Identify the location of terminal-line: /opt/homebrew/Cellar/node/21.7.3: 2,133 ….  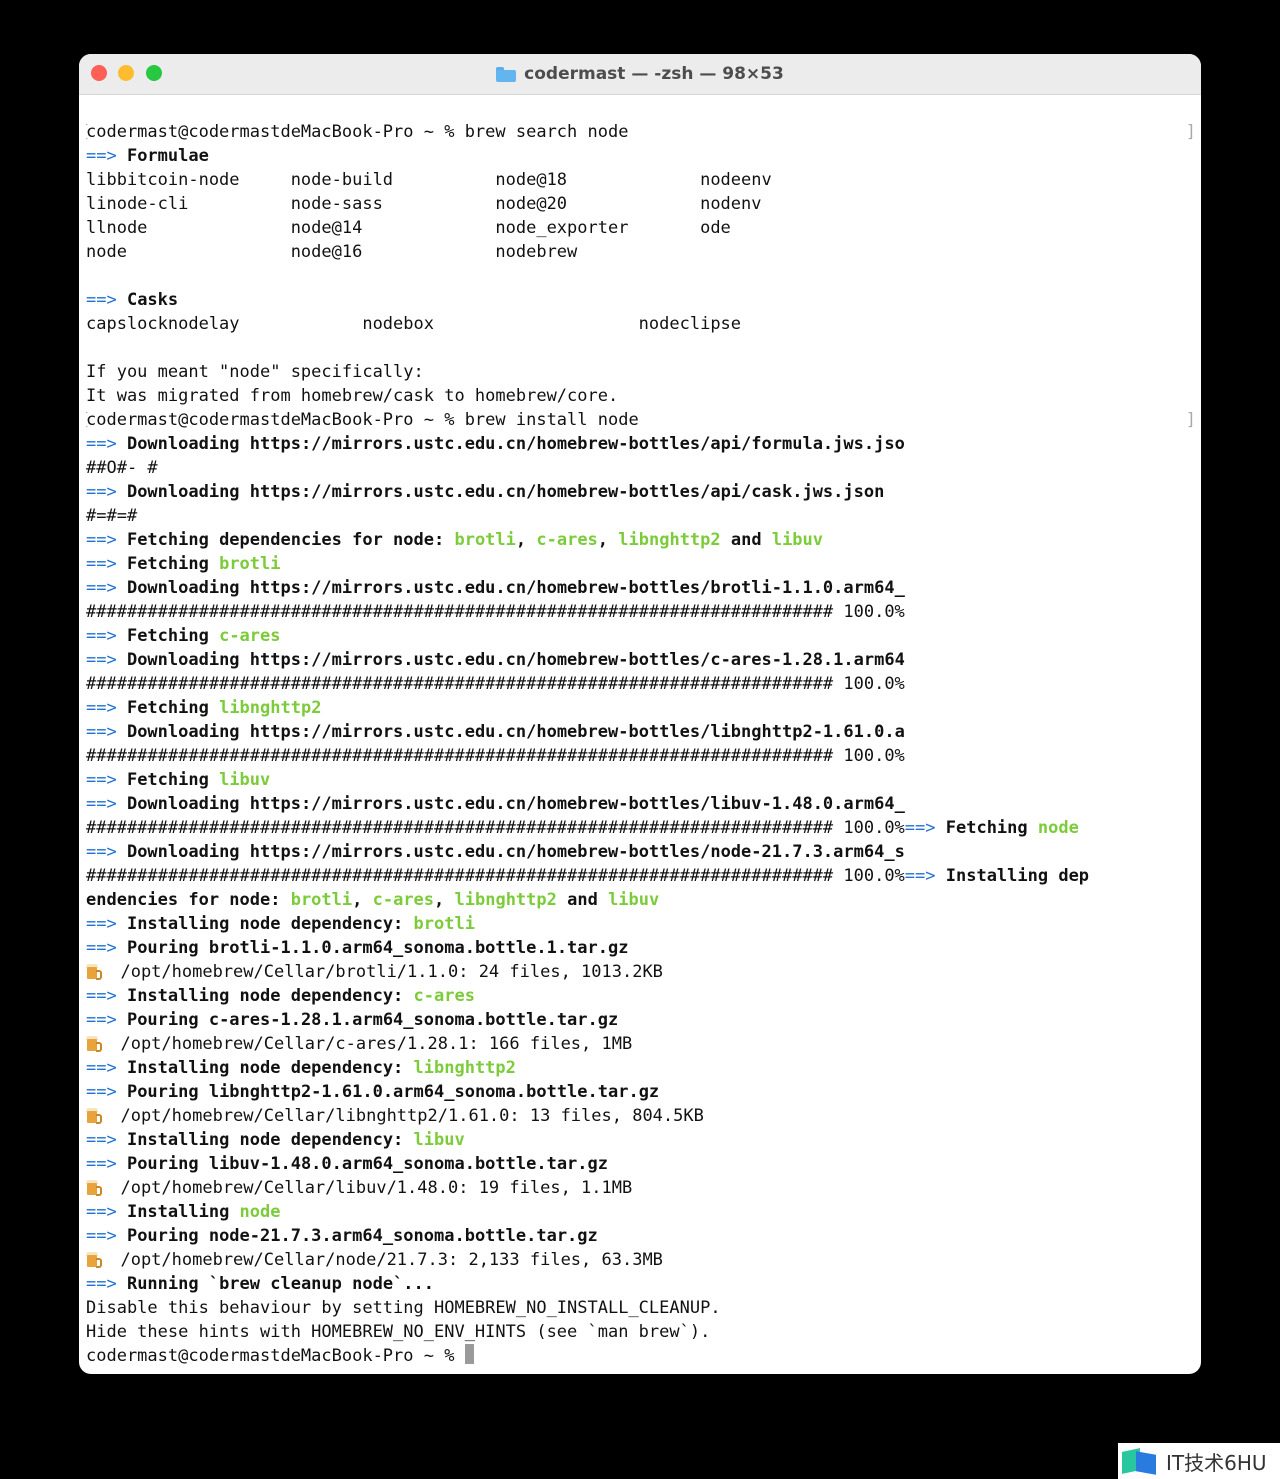
(642, 1260).